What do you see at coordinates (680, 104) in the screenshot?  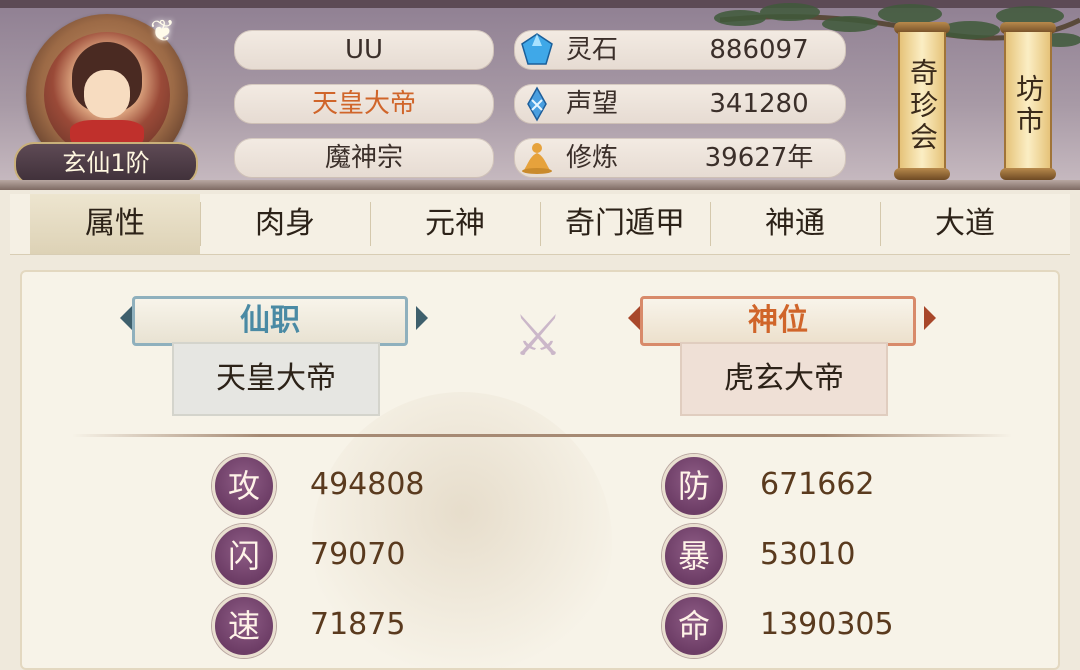 I see `resource-prestige: 声望 341280` at bounding box center [680, 104].